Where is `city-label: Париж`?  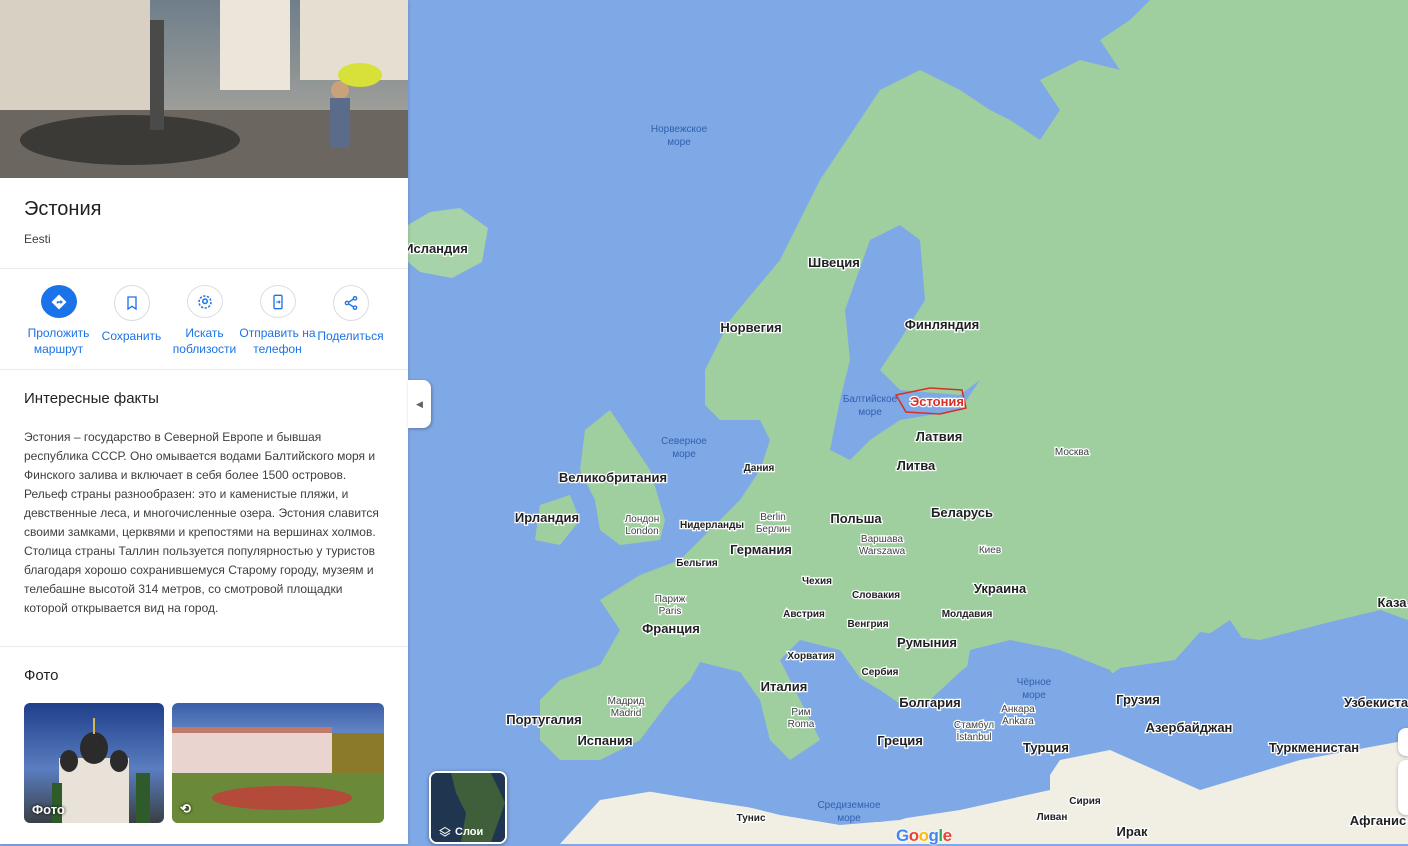 city-label: Париж is located at coordinates (669, 600).